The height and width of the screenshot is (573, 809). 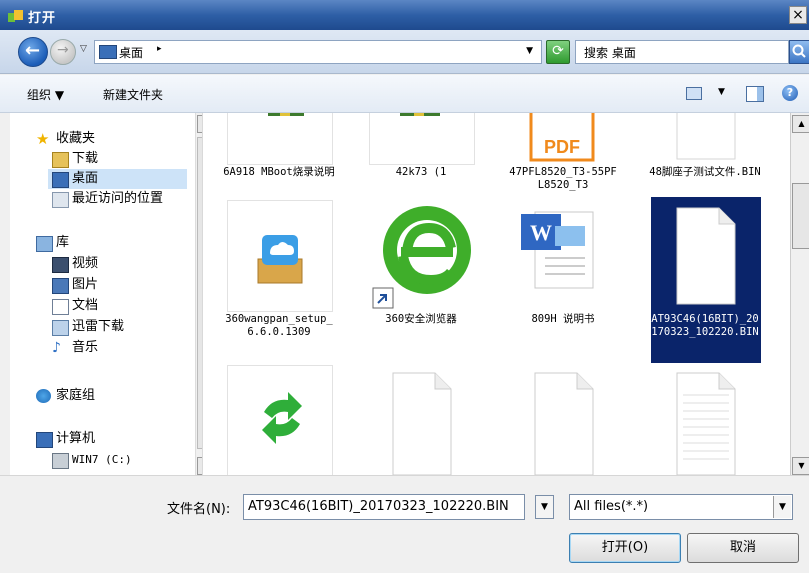 I want to click on documents-icon, so click(x=60, y=307).